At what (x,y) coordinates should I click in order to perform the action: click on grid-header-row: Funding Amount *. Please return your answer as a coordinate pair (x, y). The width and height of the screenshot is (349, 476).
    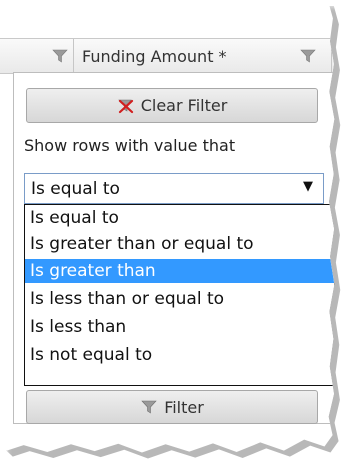
    Looking at the image, I should click on (167, 56).